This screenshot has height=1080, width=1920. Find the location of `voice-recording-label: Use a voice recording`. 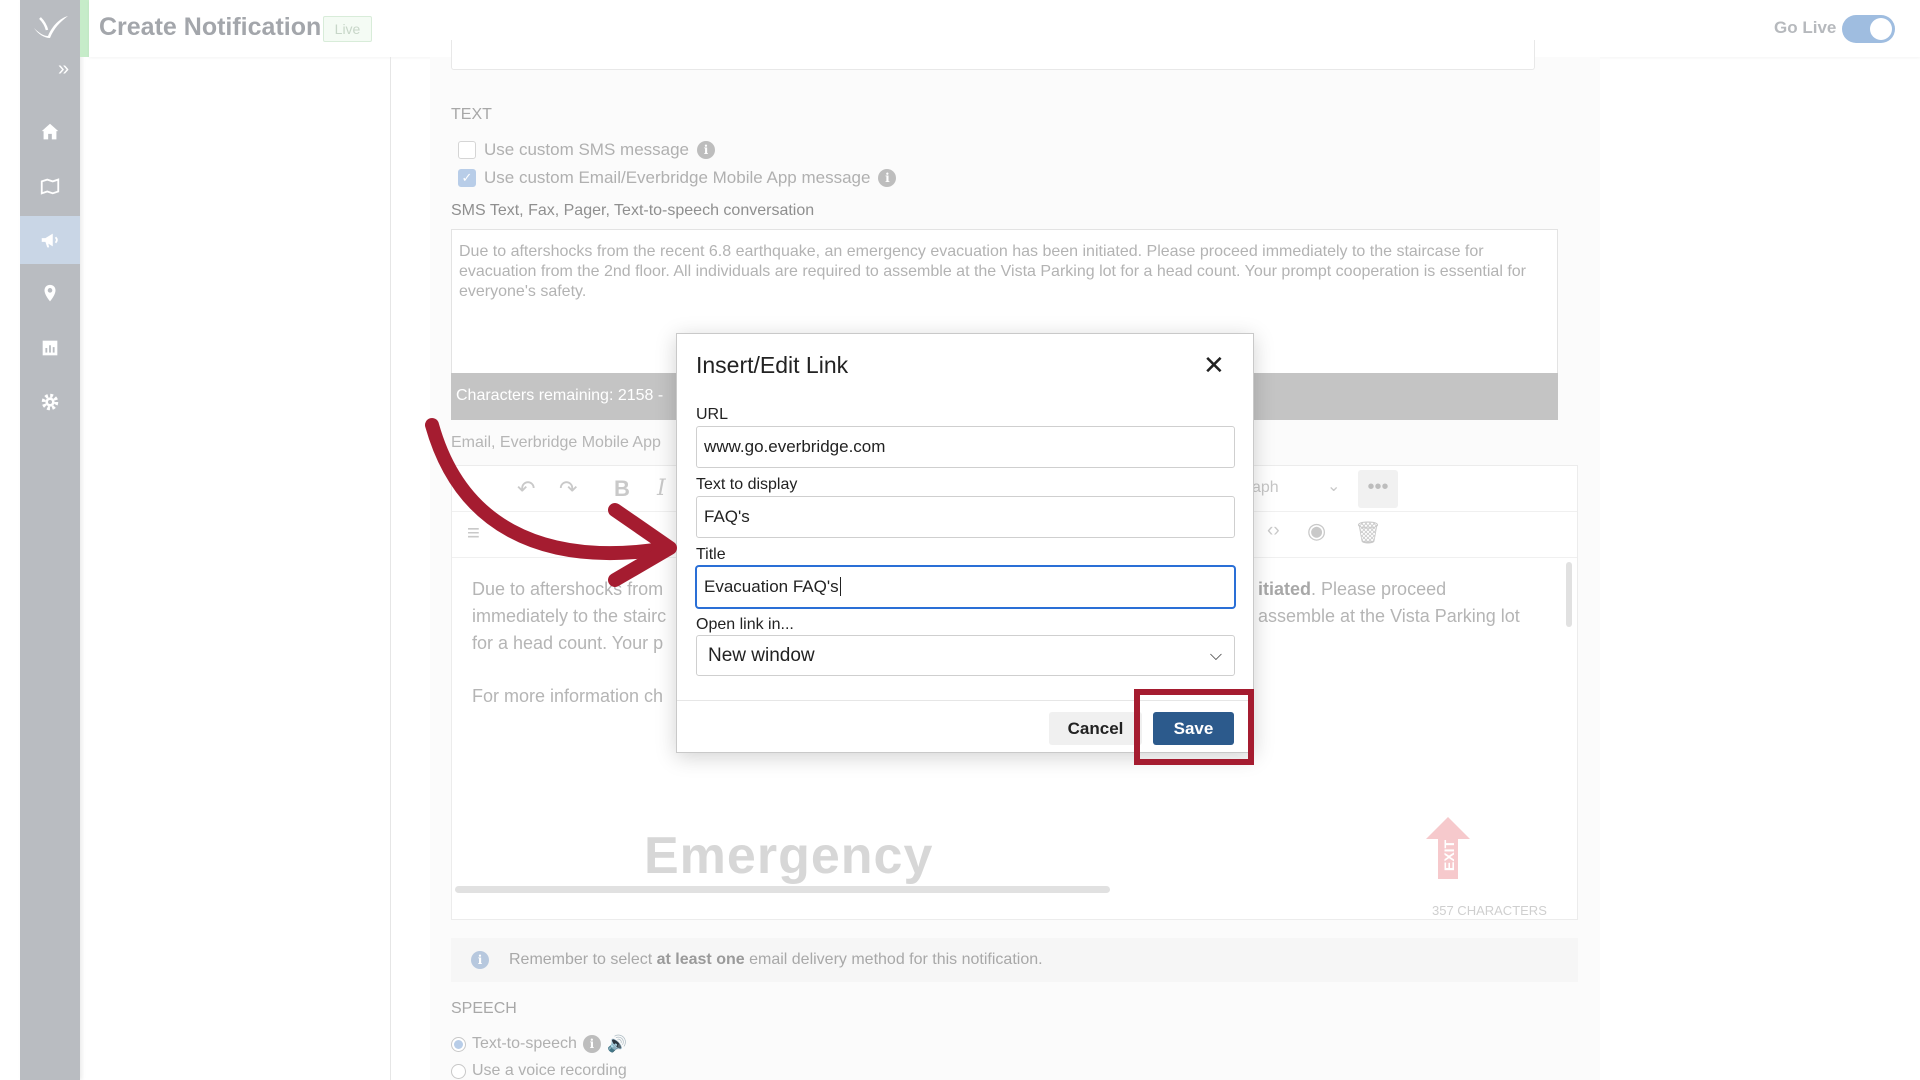

voice-recording-label: Use a voice recording is located at coordinates (549, 1070).